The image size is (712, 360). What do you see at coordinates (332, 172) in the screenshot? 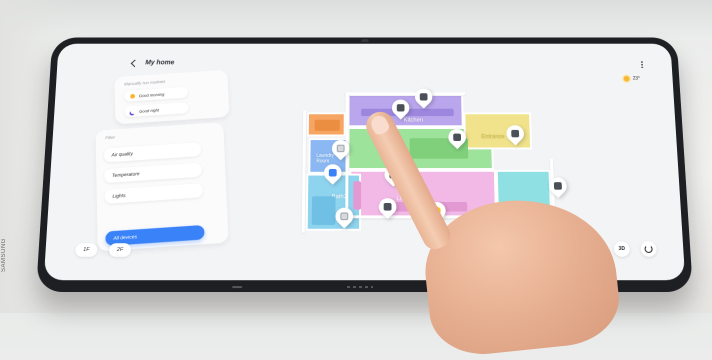
I see `washer-icon` at bounding box center [332, 172].